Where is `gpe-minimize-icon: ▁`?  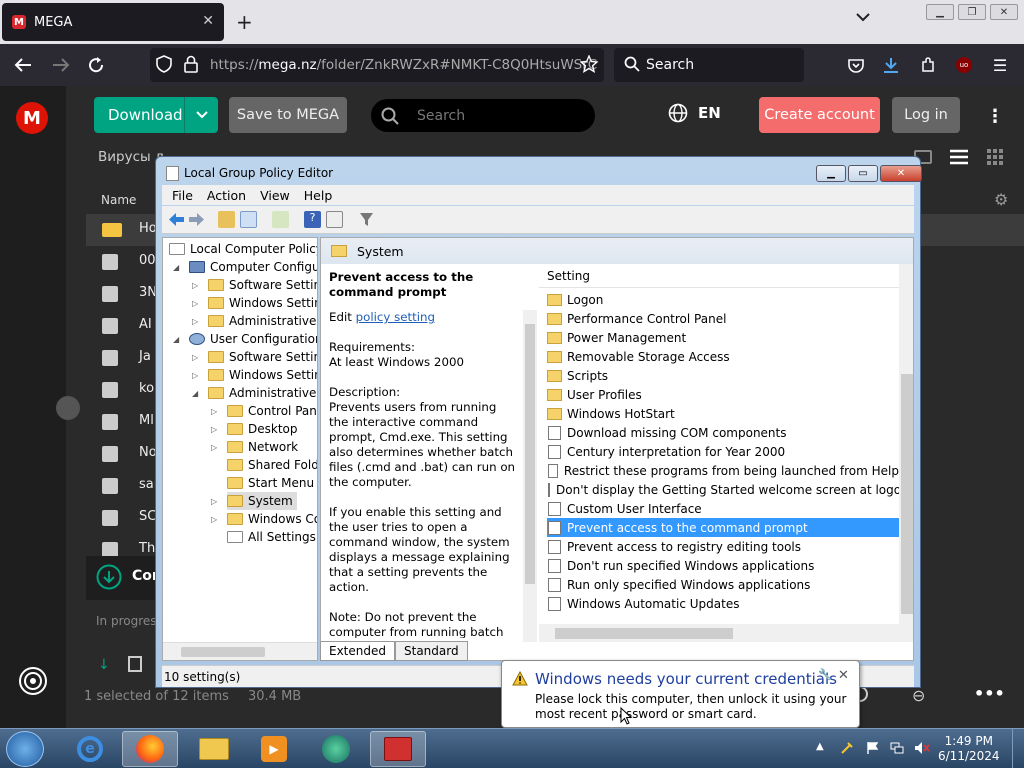
gpe-minimize-icon: ▁ is located at coordinates (831, 173).